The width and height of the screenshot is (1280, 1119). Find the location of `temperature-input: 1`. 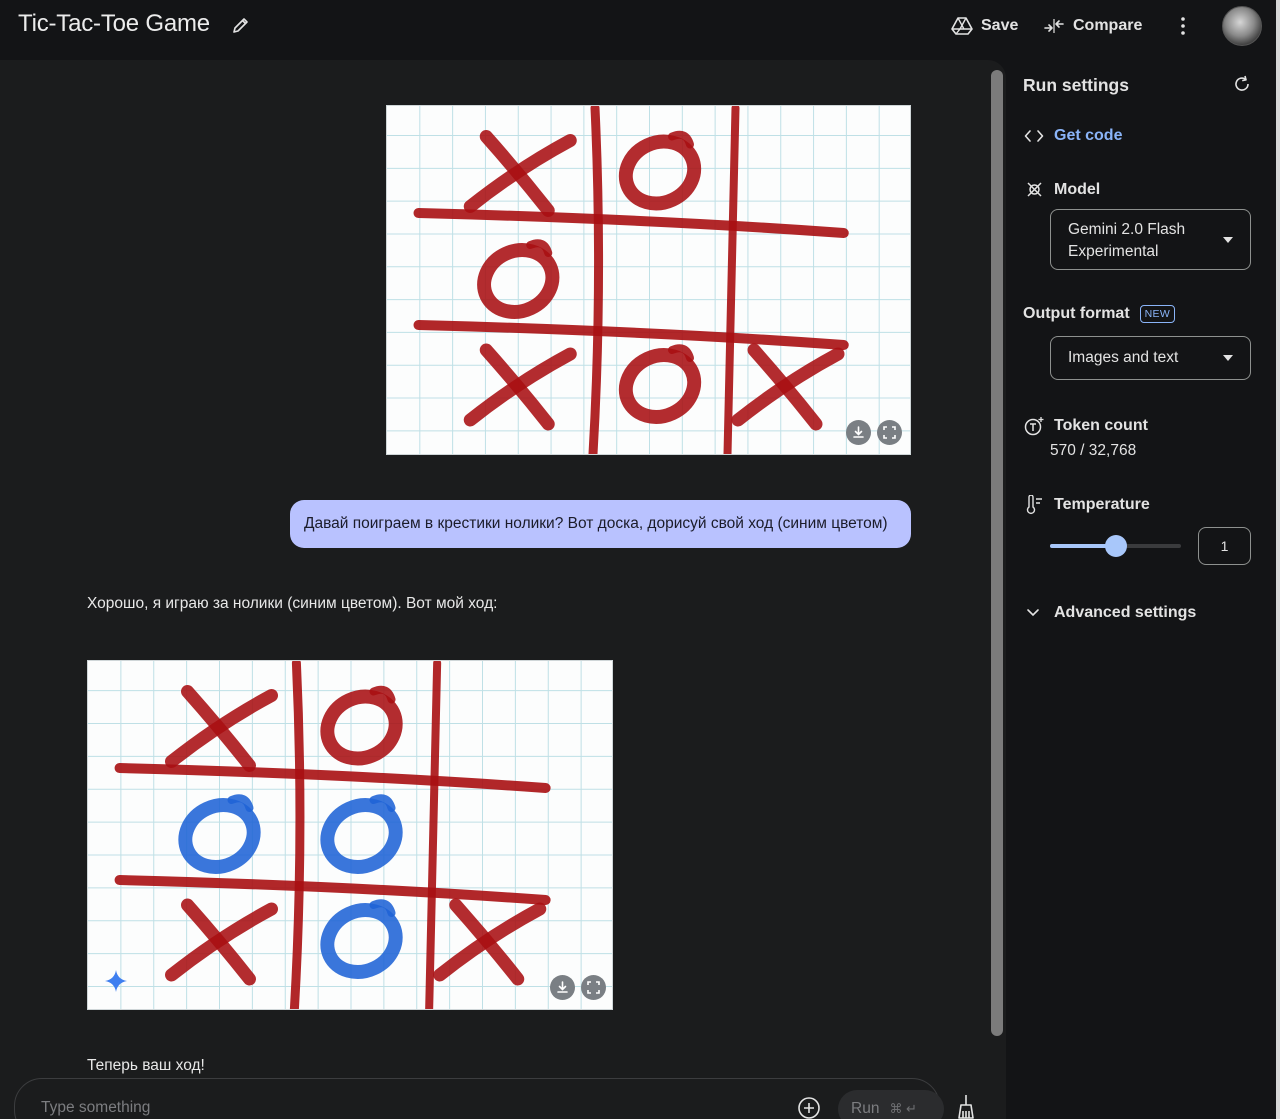

temperature-input: 1 is located at coordinates (1224, 546).